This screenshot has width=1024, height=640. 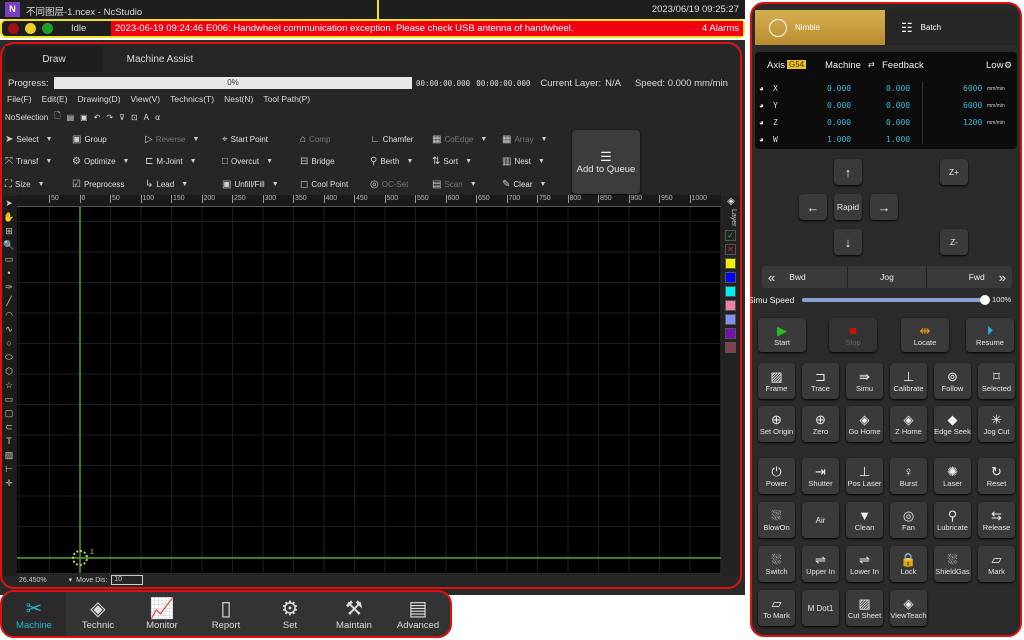 What do you see at coordinates (954, 242) in the screenshot?
I see `z-minus-button: Z-` at bounding box center [954, 242].